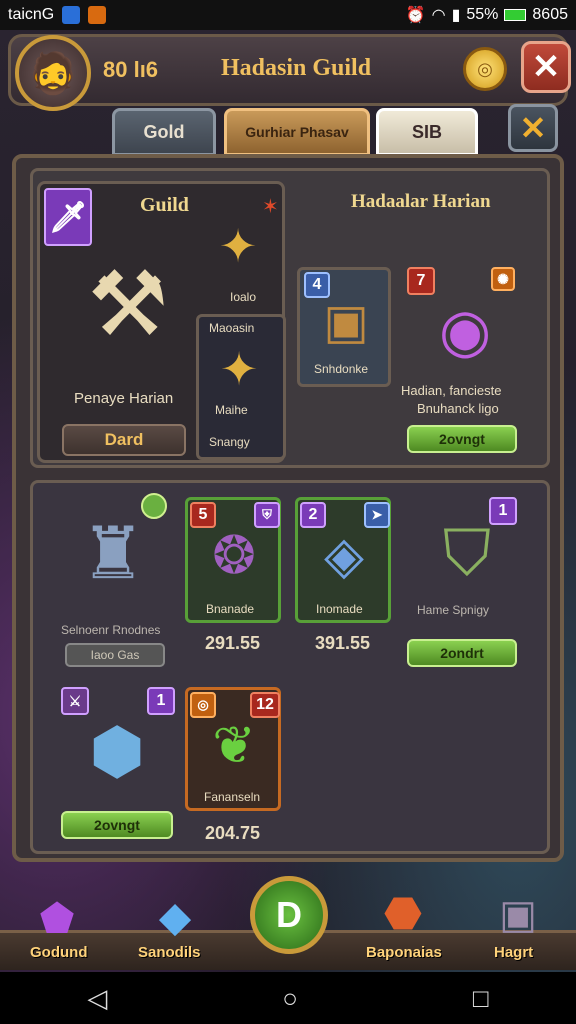 Image resolution: width=576 pixels, height=1024 pixels. Describe the element at coordinates (58, 952) in the screenshot. I see `nav-label: Godund` at that location.